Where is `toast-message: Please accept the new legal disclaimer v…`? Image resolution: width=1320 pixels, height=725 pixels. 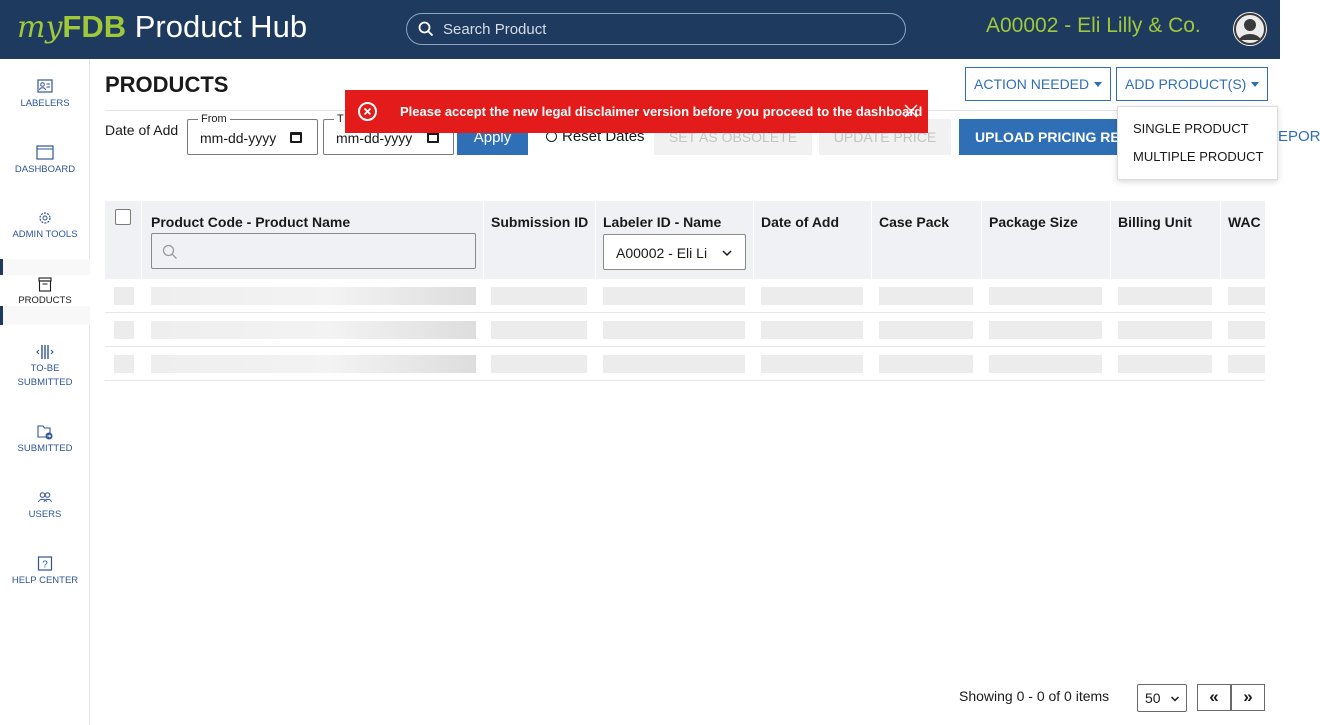
toast-message: Please accept the new legal disclaimer v… is located at coordinates (661, 111).